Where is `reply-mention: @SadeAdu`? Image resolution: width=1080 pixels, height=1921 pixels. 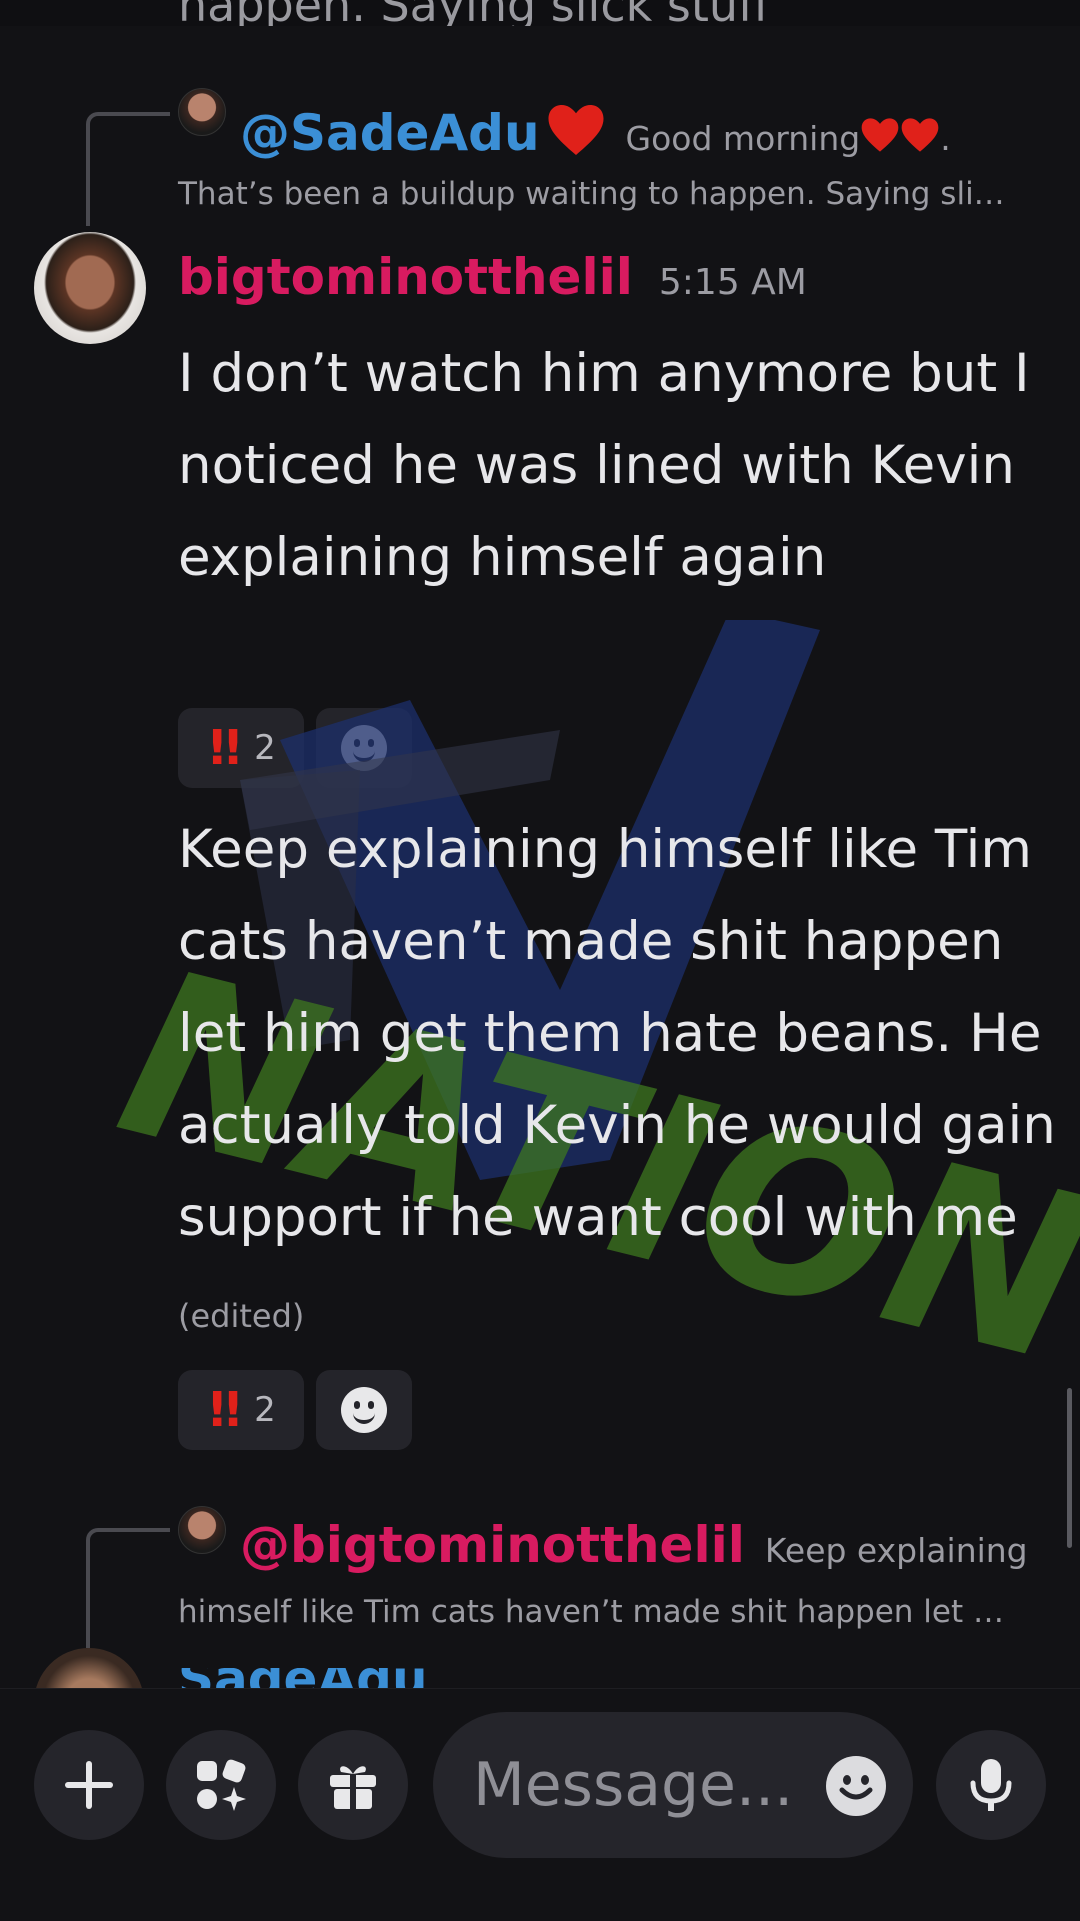
reply-mention: @SadeAdu is located at coordinates (390, 133).